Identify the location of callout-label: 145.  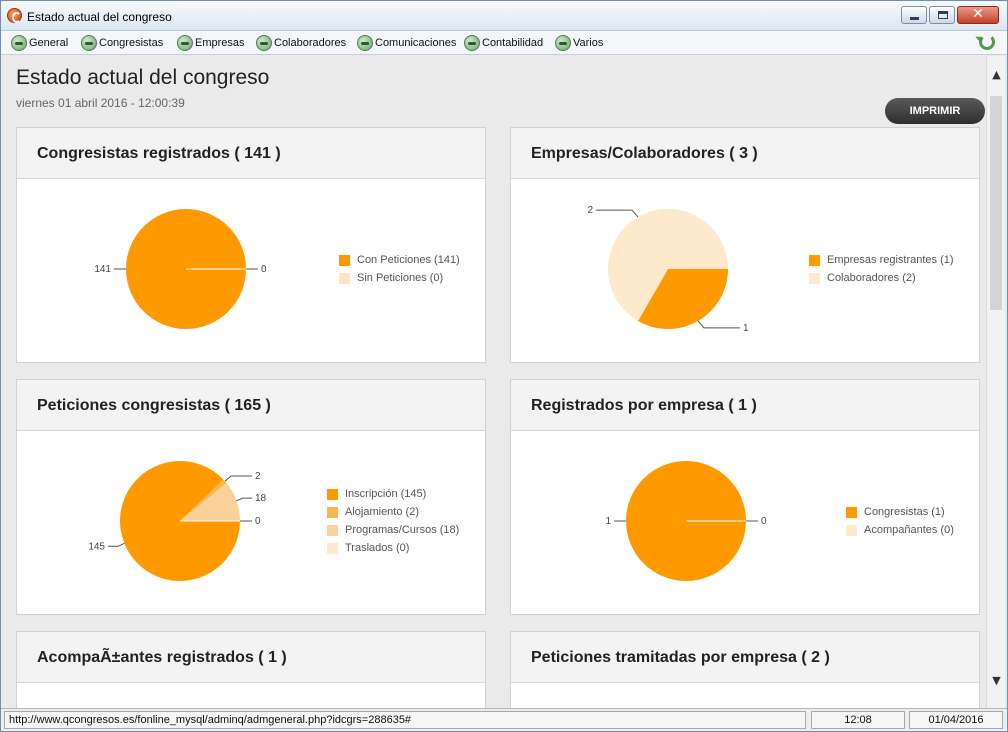
(96, 546).